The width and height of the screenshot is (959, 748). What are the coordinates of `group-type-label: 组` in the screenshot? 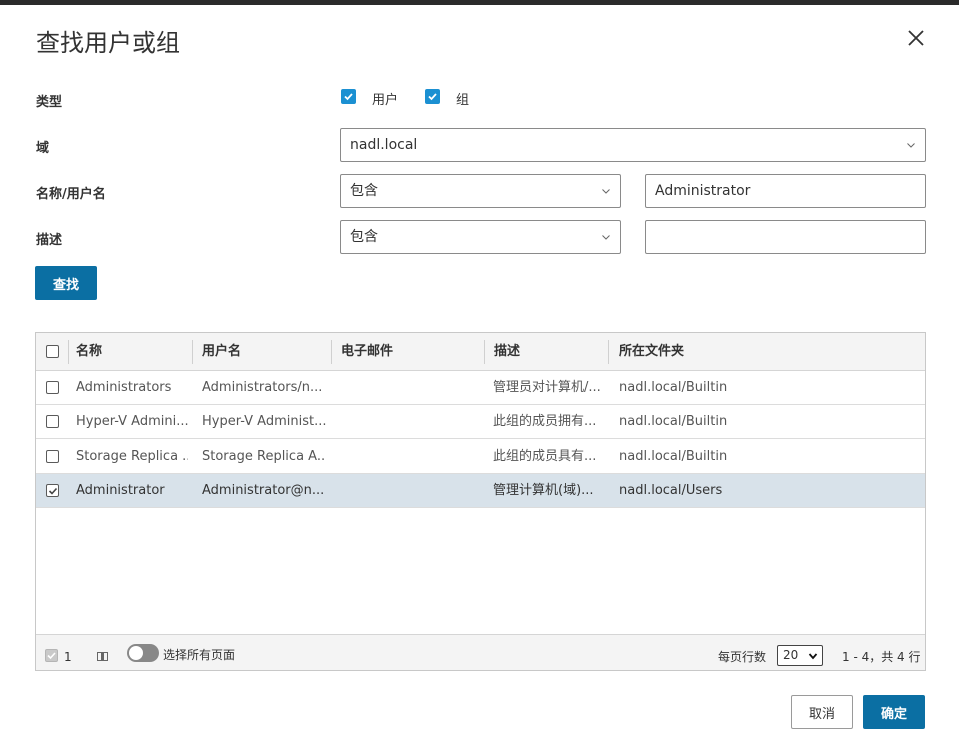 It's located at (463, 100).